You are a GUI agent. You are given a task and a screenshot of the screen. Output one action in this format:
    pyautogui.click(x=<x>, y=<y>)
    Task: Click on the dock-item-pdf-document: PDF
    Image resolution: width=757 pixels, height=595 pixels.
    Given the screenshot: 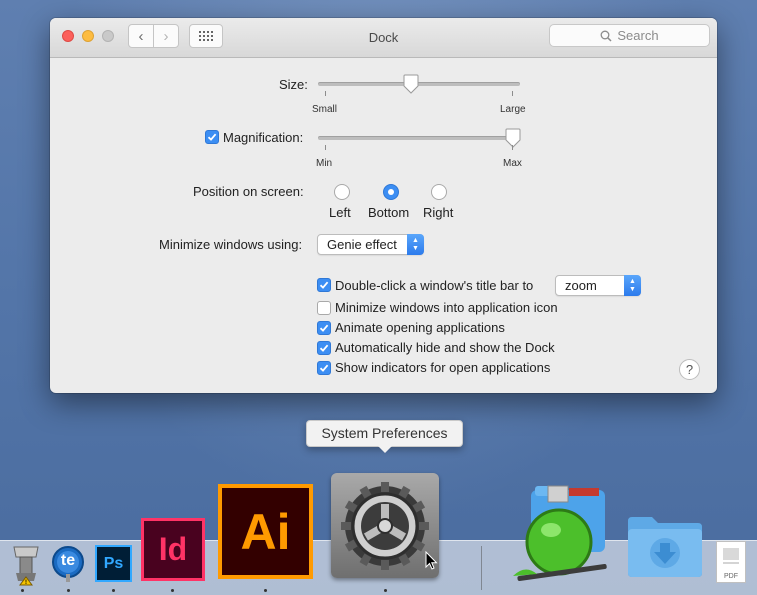 What is the action you would take?
    pyautogui.click(x=731, y=562)
    